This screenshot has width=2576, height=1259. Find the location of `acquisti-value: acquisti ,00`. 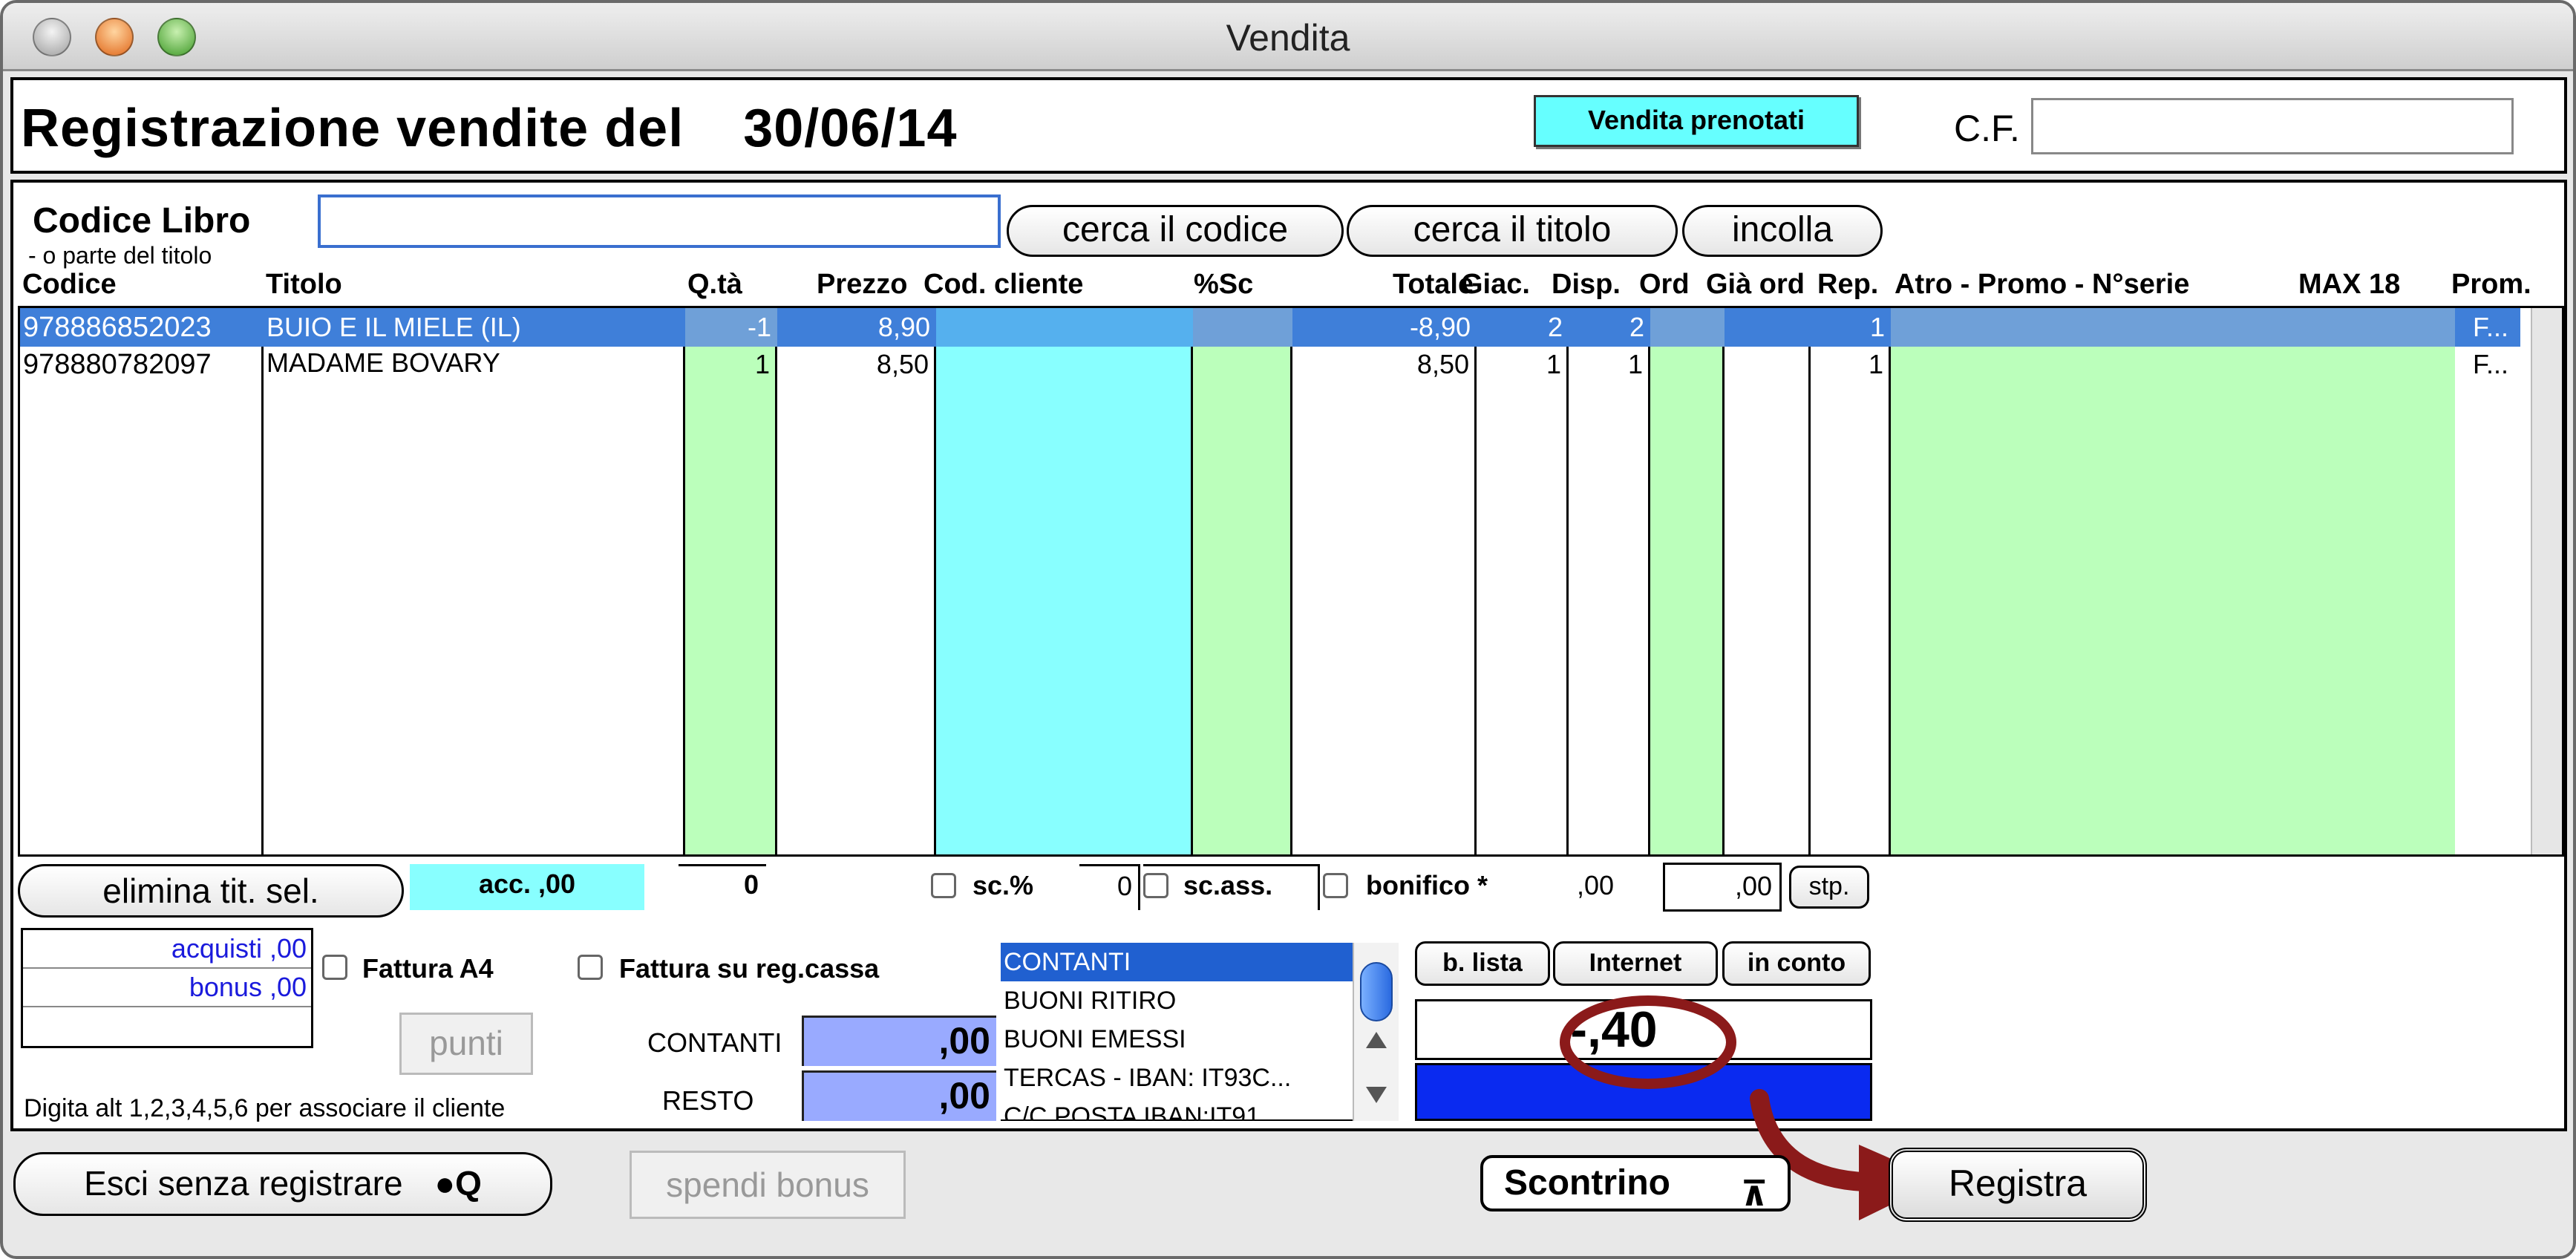

acquisti-value: acquisti ,00 is located at coordinates (167, 949).